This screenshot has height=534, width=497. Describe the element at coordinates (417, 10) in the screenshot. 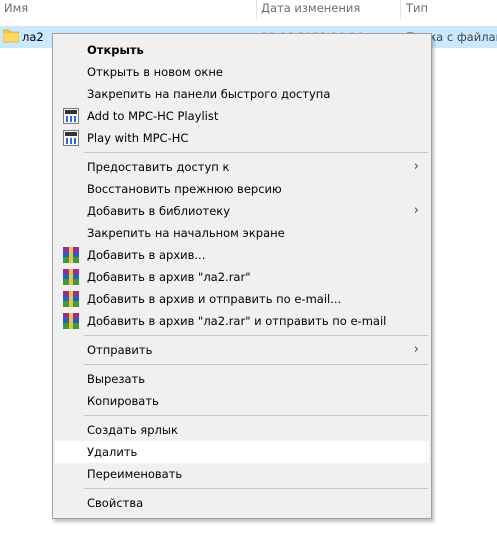

I see `column-header-type: Тип` at that location.